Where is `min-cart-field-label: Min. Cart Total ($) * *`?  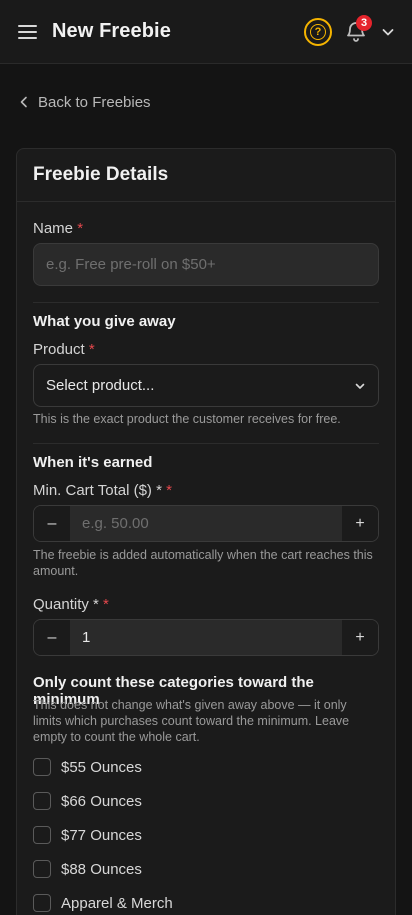
min-cart-field-label: Min. Cart Total ($) * * is located at coordinates (102, 490).